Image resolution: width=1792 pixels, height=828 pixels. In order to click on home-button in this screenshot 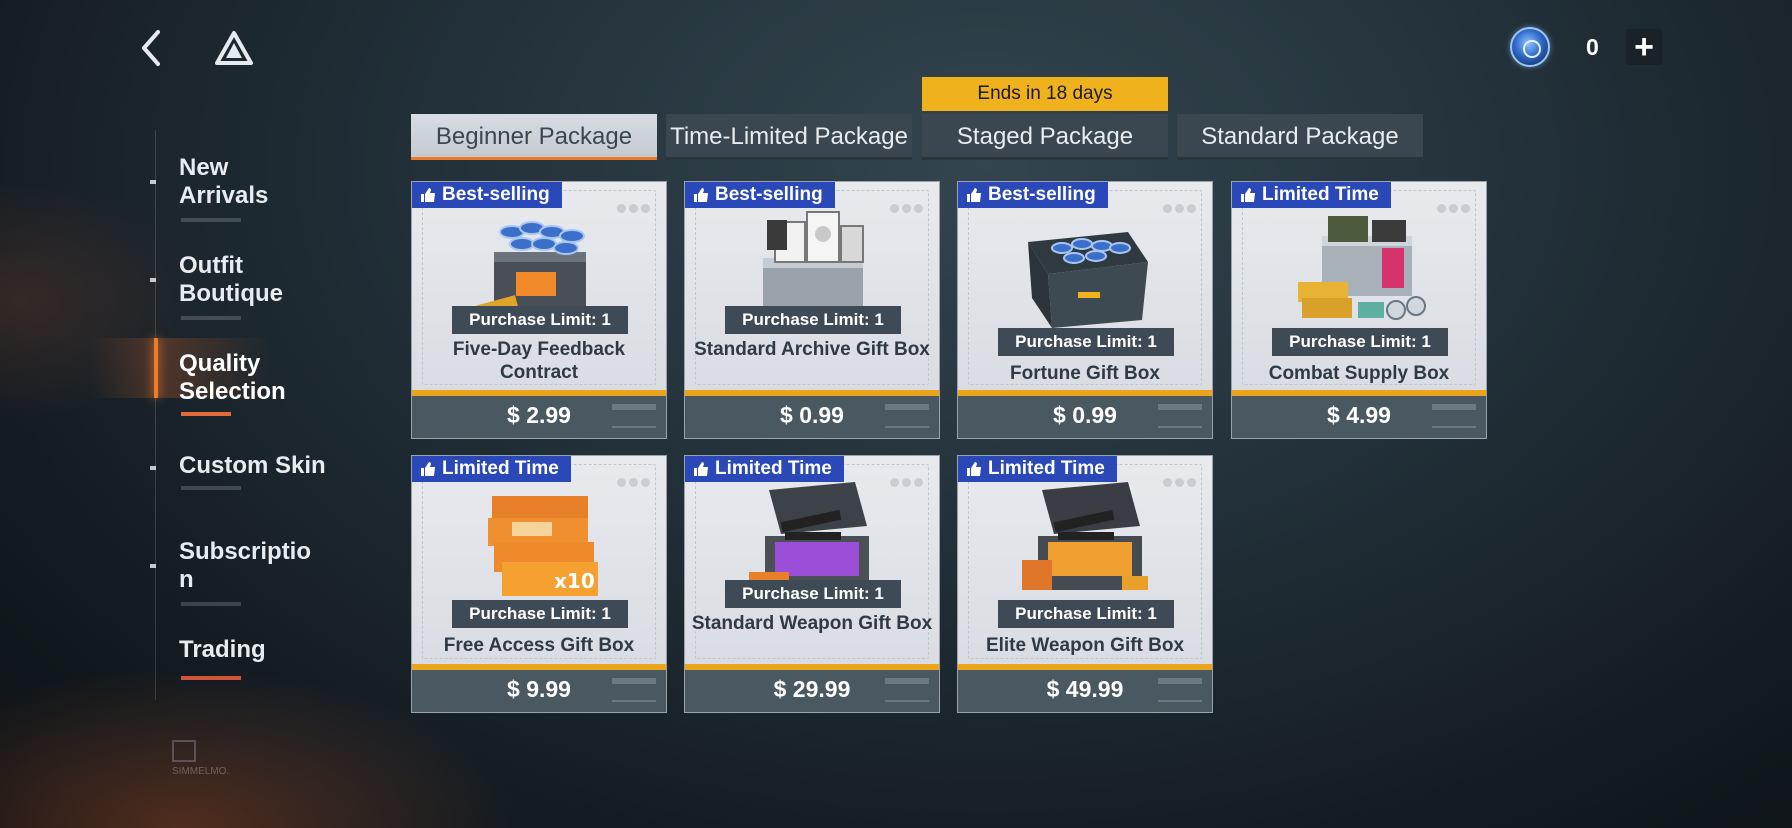, I will do `click(234, 48)`.